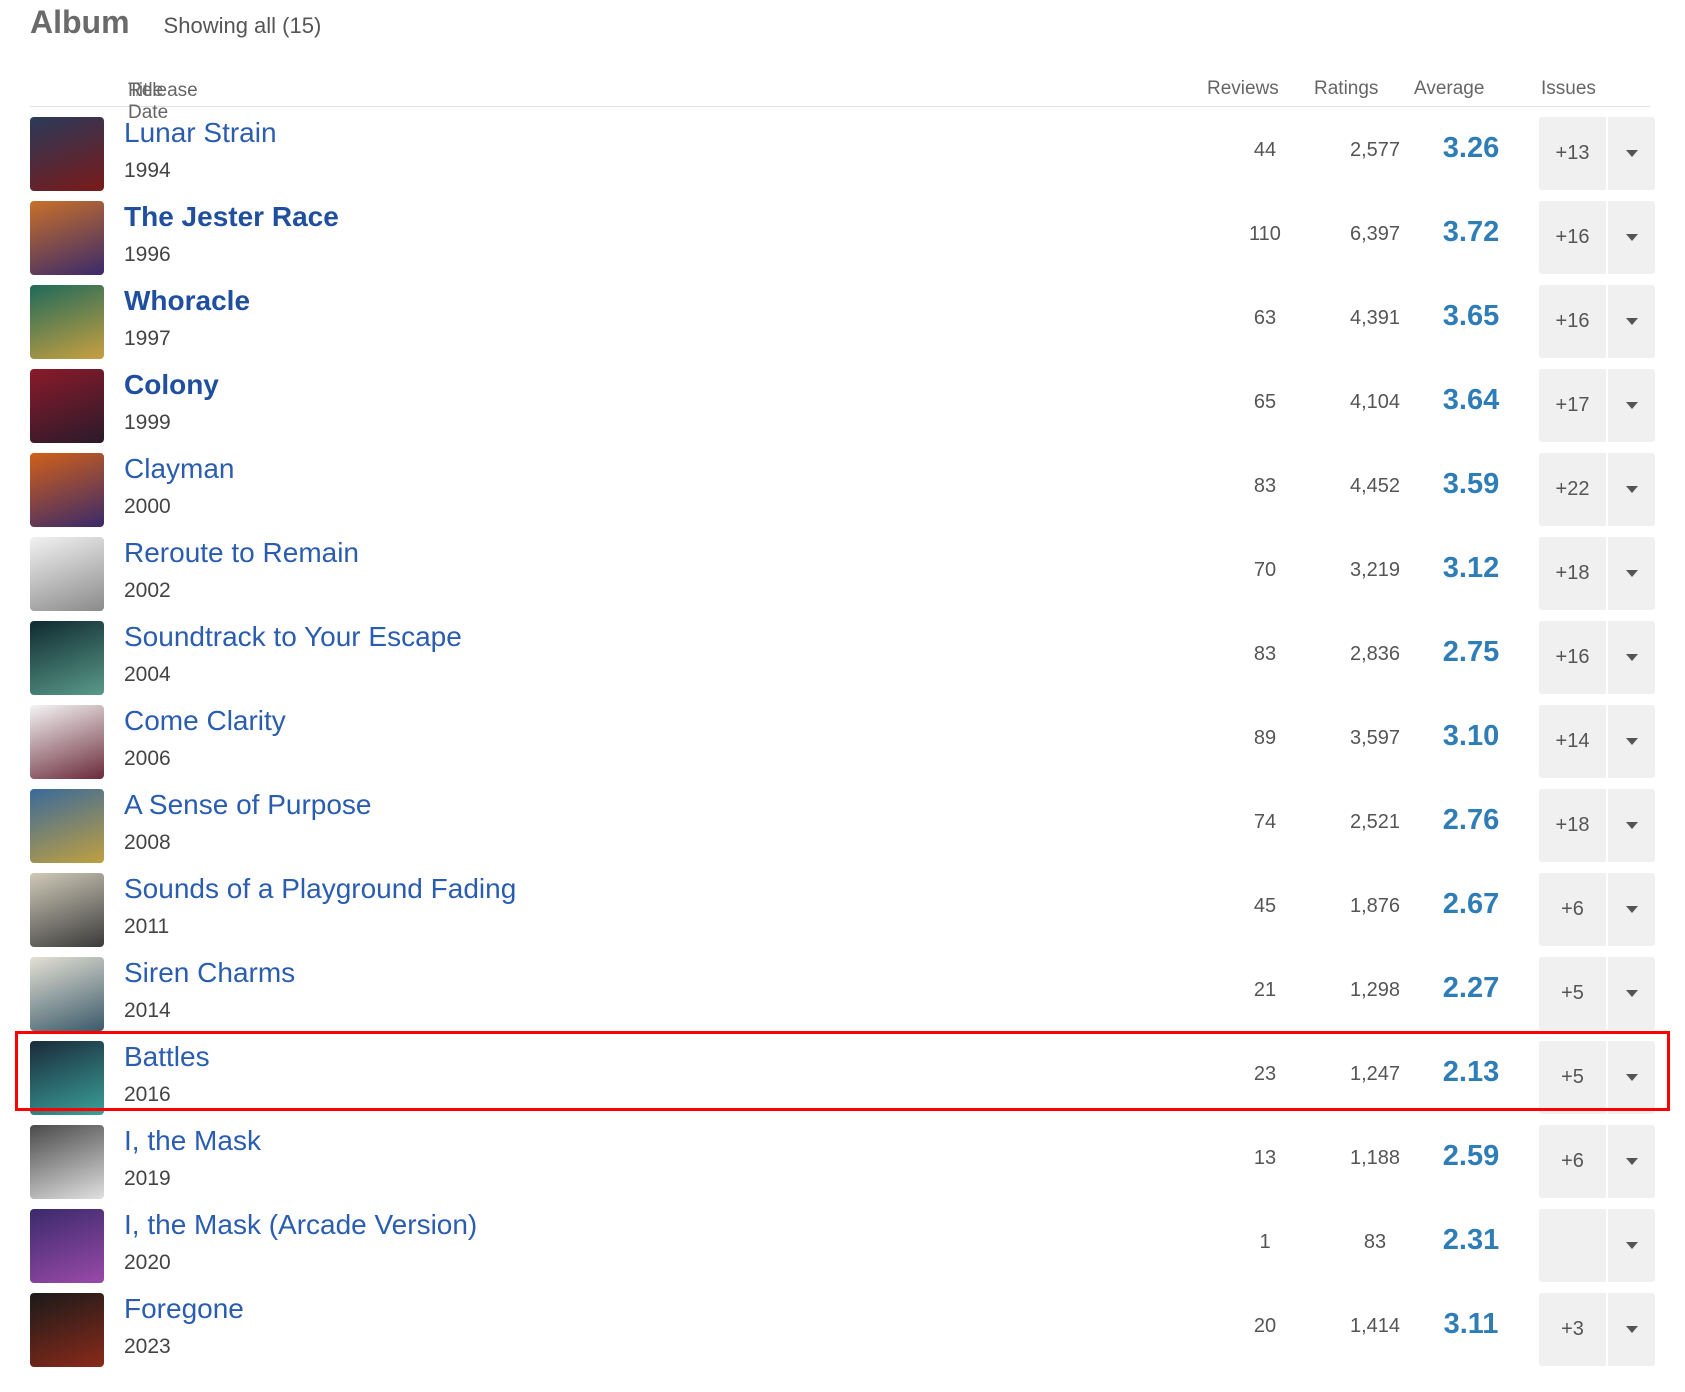  I want to click on album-title-link: The Jester Race, so click(231, 217).